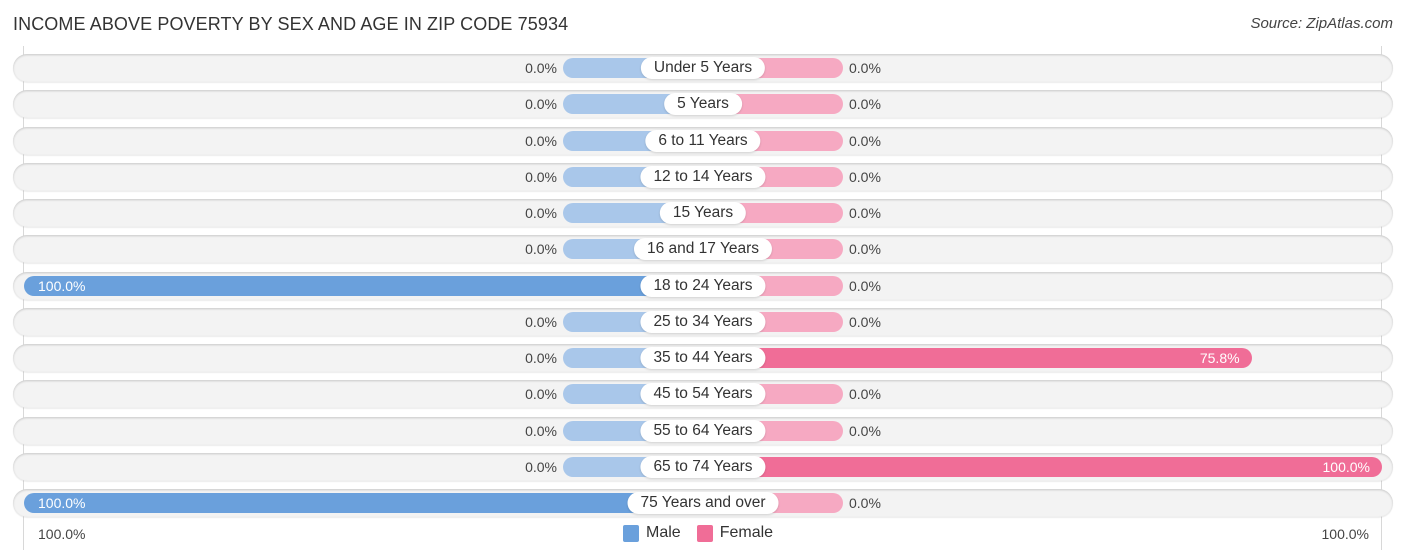 Image resolution: width=1406 pixels, height=559 pixels. I want to click on category-label: 15 Years, so click(703, 213).